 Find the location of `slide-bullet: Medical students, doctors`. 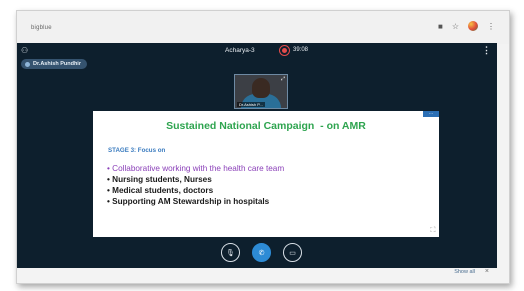

slide-bullet: Medical students, doctors is located at coordinates (195, 190).